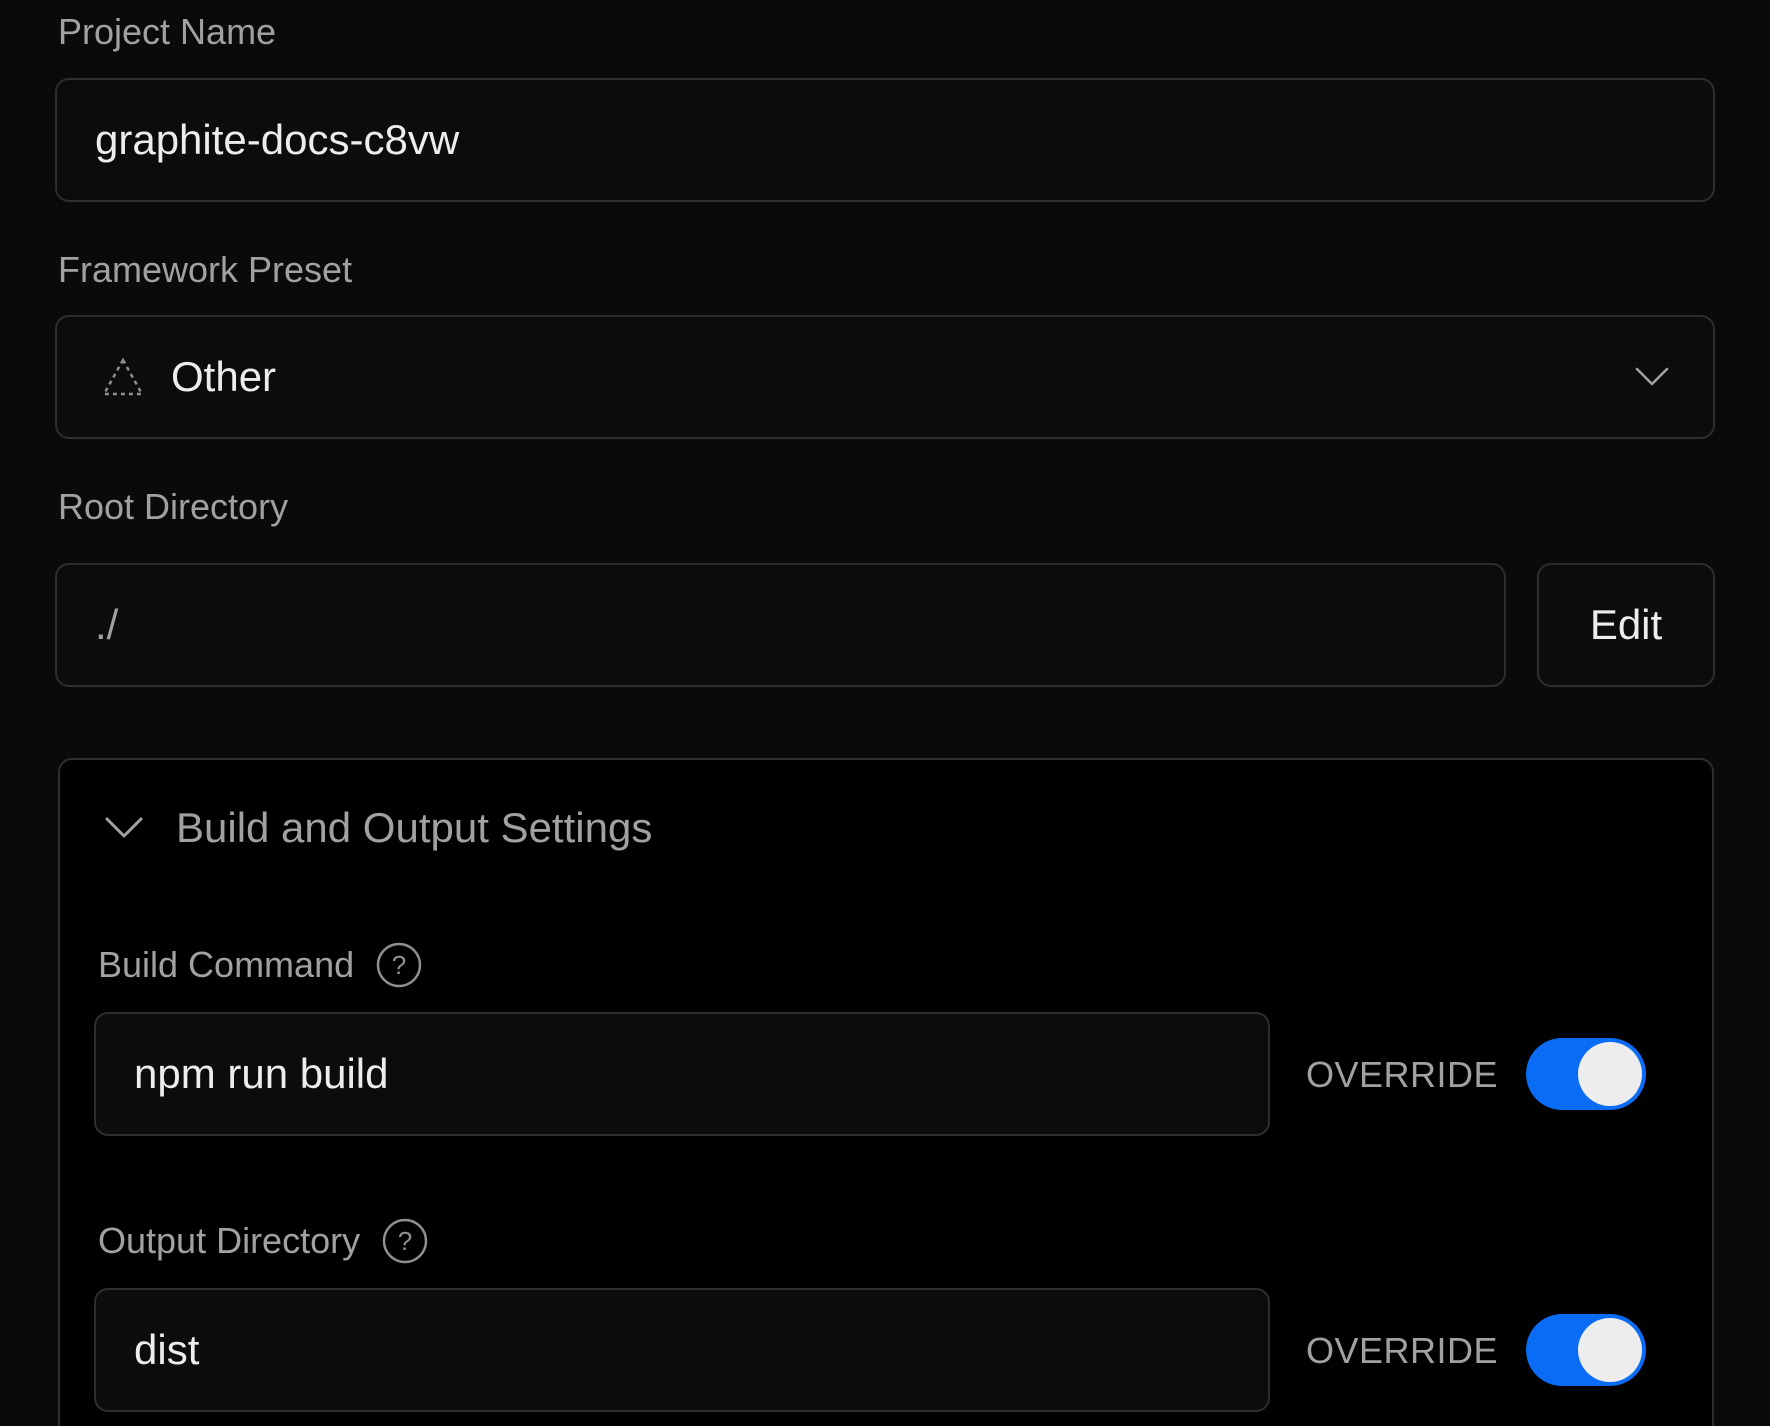  Describe the element at coordinates (229, 1240) in the screenshot. I see `output-directory-label: Output Directory` at that location.